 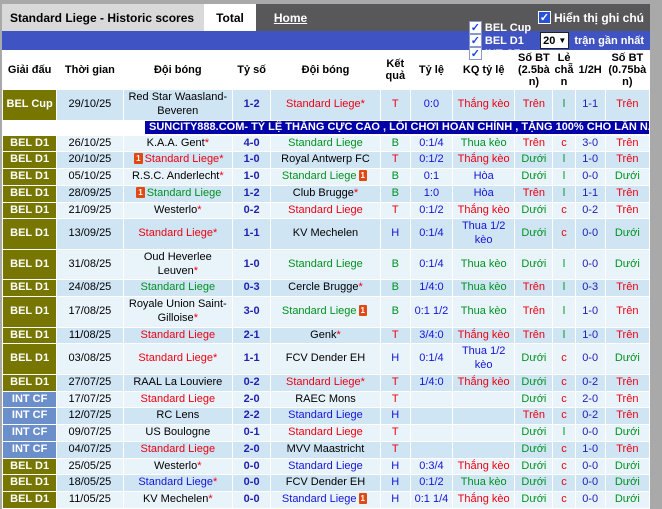 What do you see at coordinates (90, 177) in the screenshot?
I see `date-cell: 05/10/25` at bounding box center [90, 177].